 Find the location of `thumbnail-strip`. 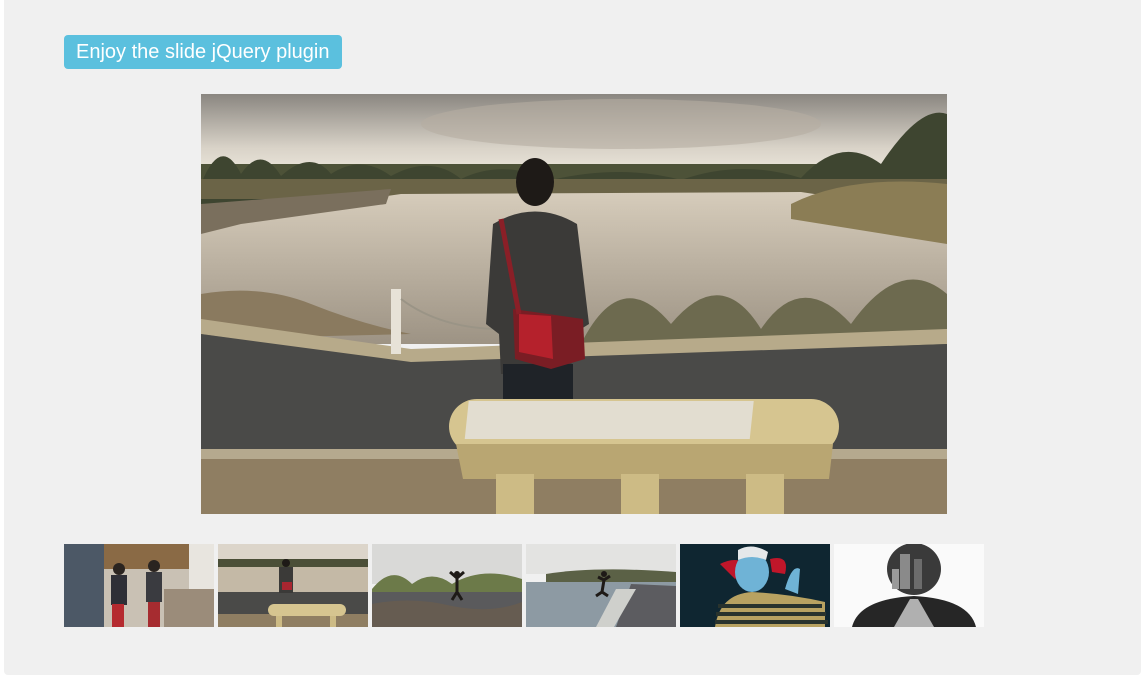

thumbnail-strip is located at coordinates (524, 585).